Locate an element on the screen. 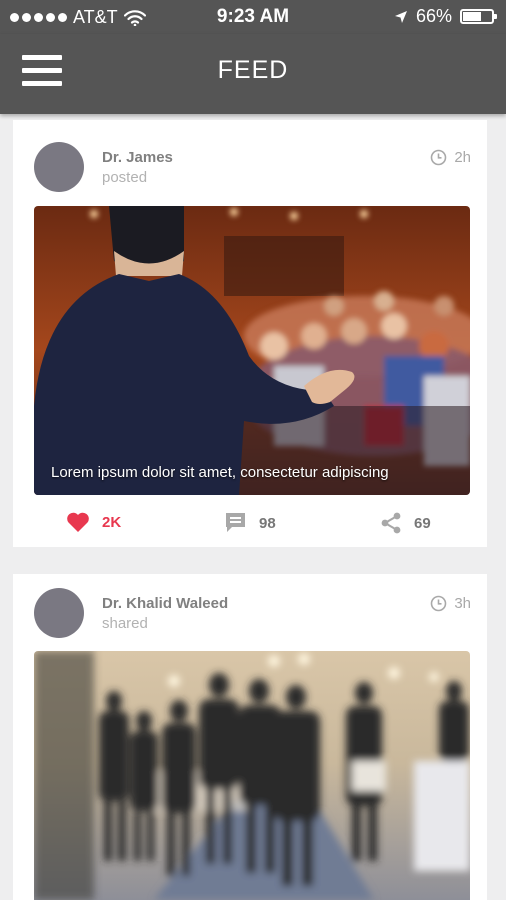 The width and height of the screenshot is (506, 900). battery-percent: 66% is located at coordinates (433, 16).